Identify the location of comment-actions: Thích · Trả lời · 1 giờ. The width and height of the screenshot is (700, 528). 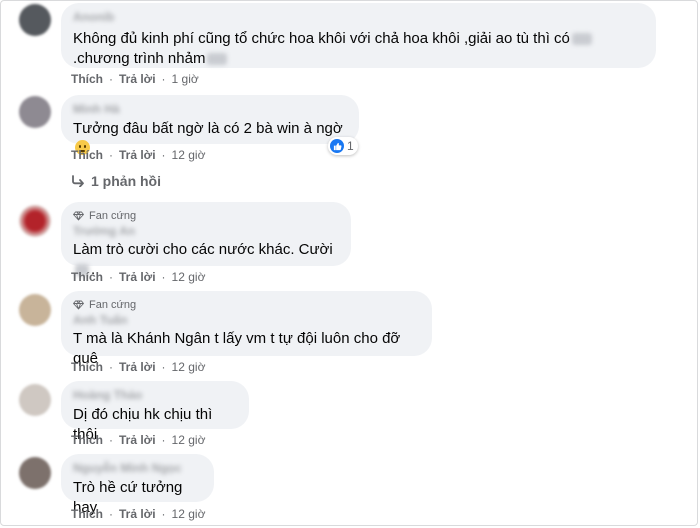
(135, 79).